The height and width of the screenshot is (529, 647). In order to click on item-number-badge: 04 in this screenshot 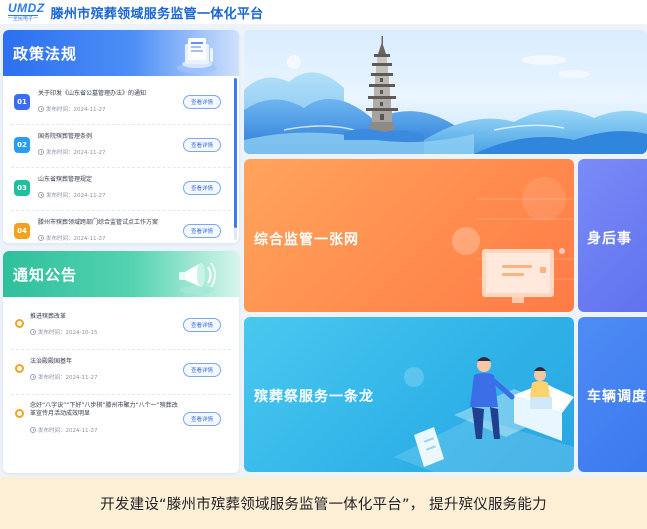, I will do `click(22, 231)`.